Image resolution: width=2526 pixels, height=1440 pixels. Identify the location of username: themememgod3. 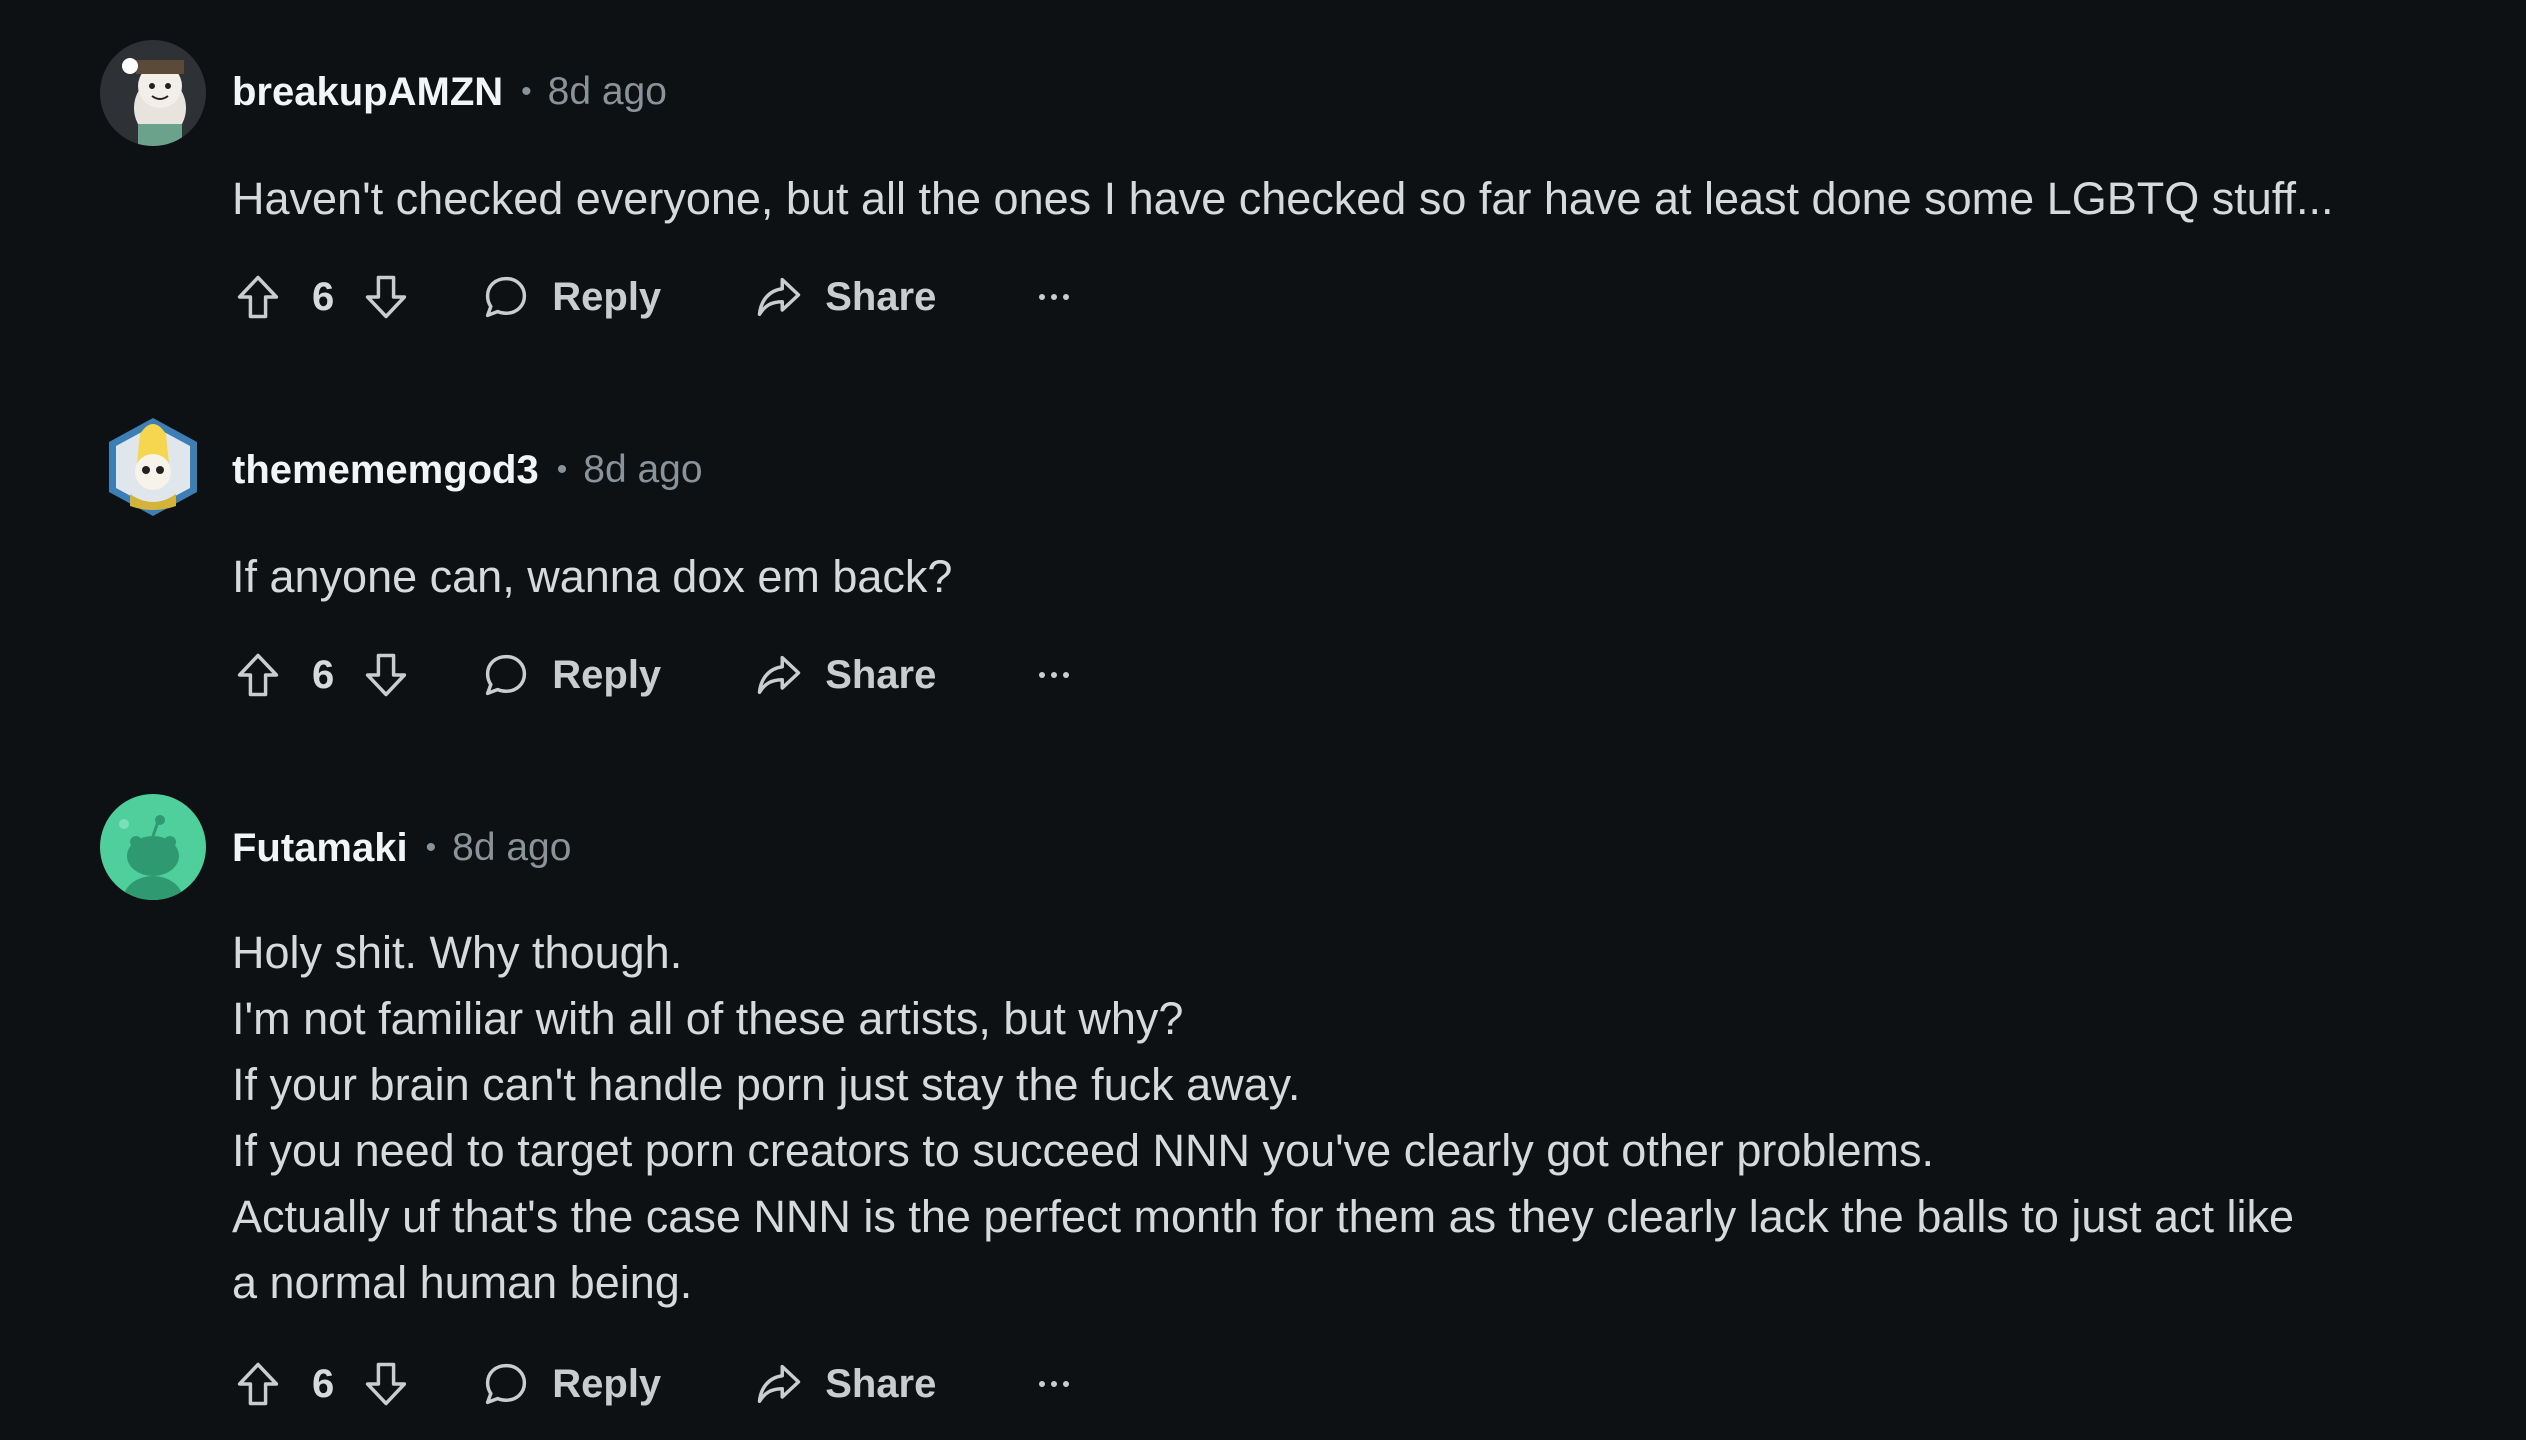
(385, 470).